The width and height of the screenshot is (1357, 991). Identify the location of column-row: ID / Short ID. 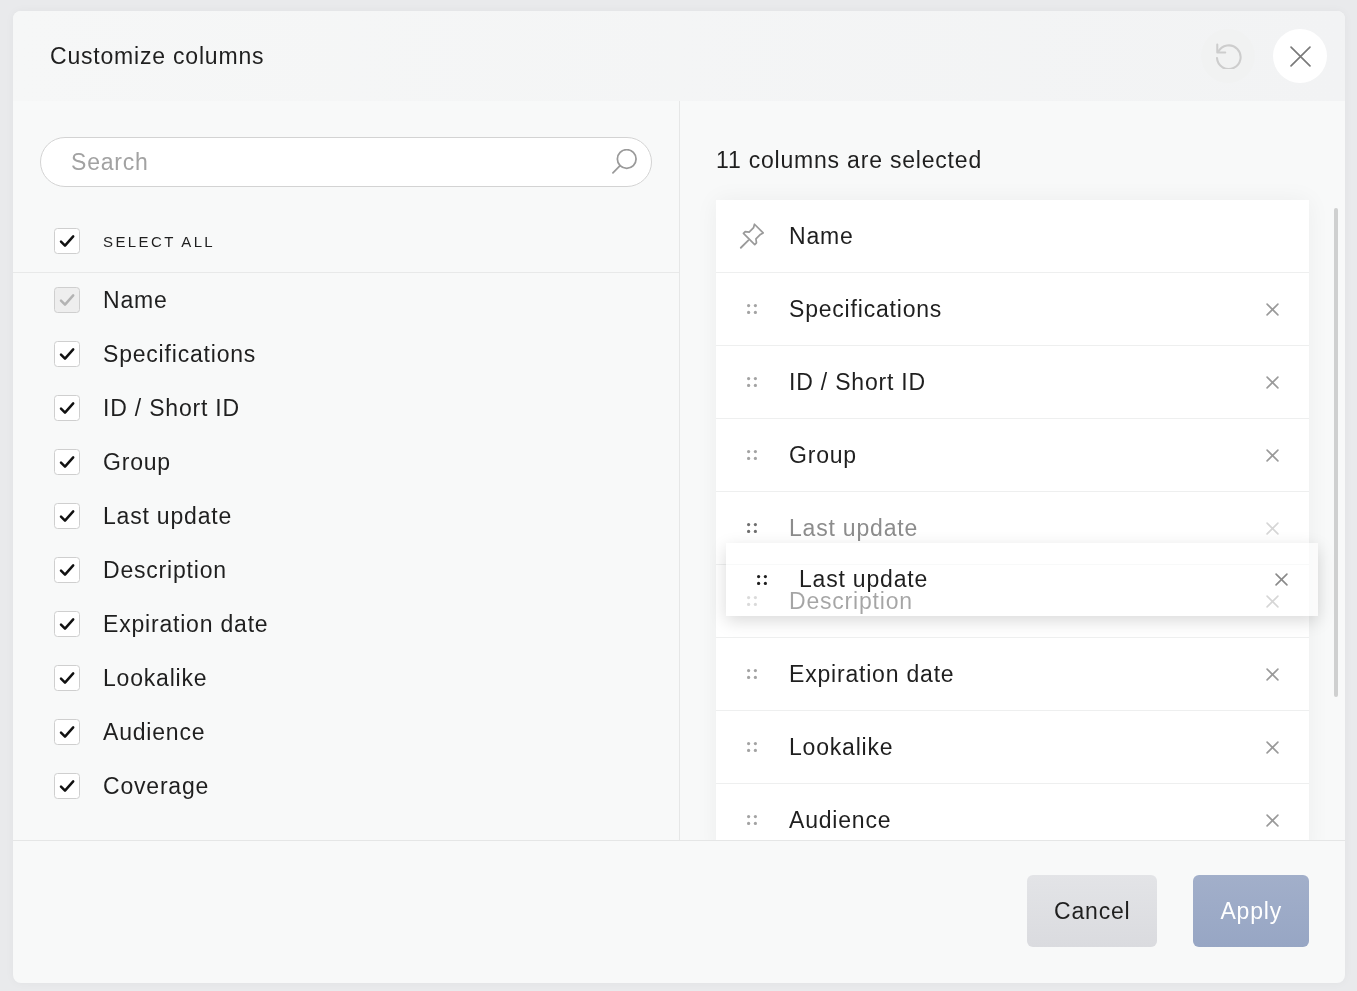
(1012, 382).